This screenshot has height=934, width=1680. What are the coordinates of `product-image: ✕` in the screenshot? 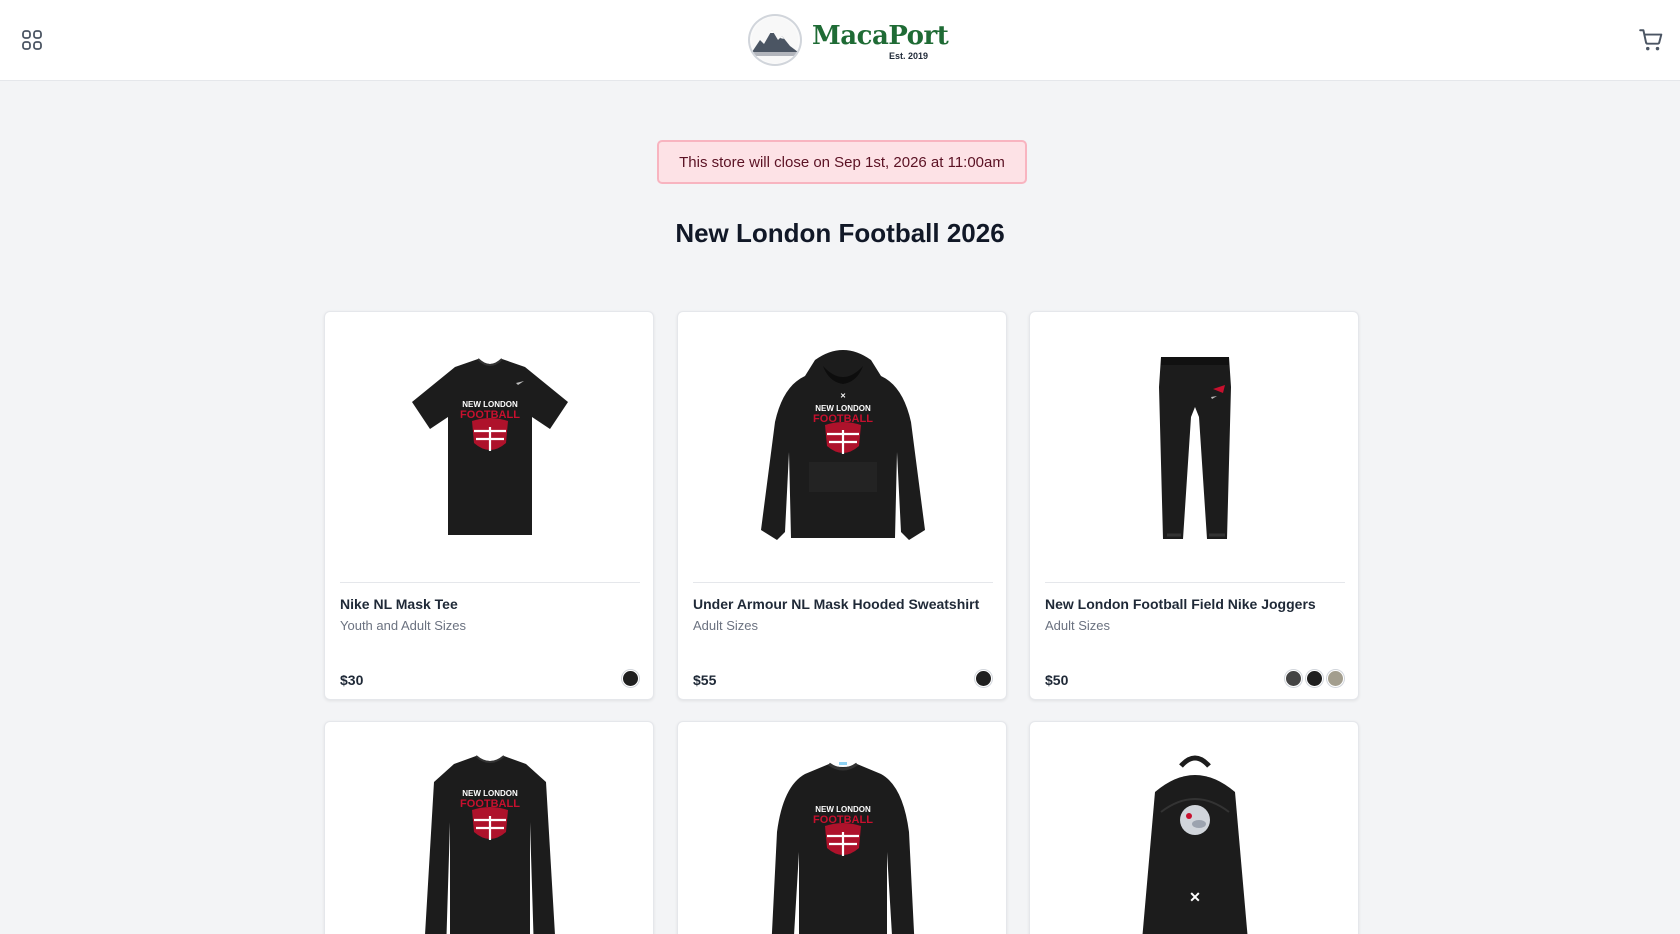 It's located at (1195, 828).